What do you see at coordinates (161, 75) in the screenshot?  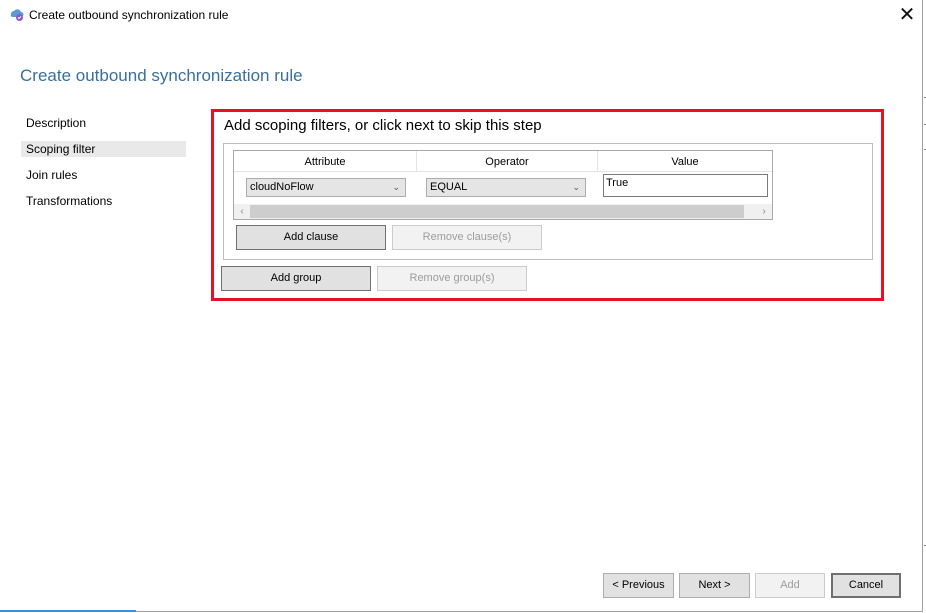 I see `page-title: Create outbound synchronization rule` at bounding box center [161, 75].